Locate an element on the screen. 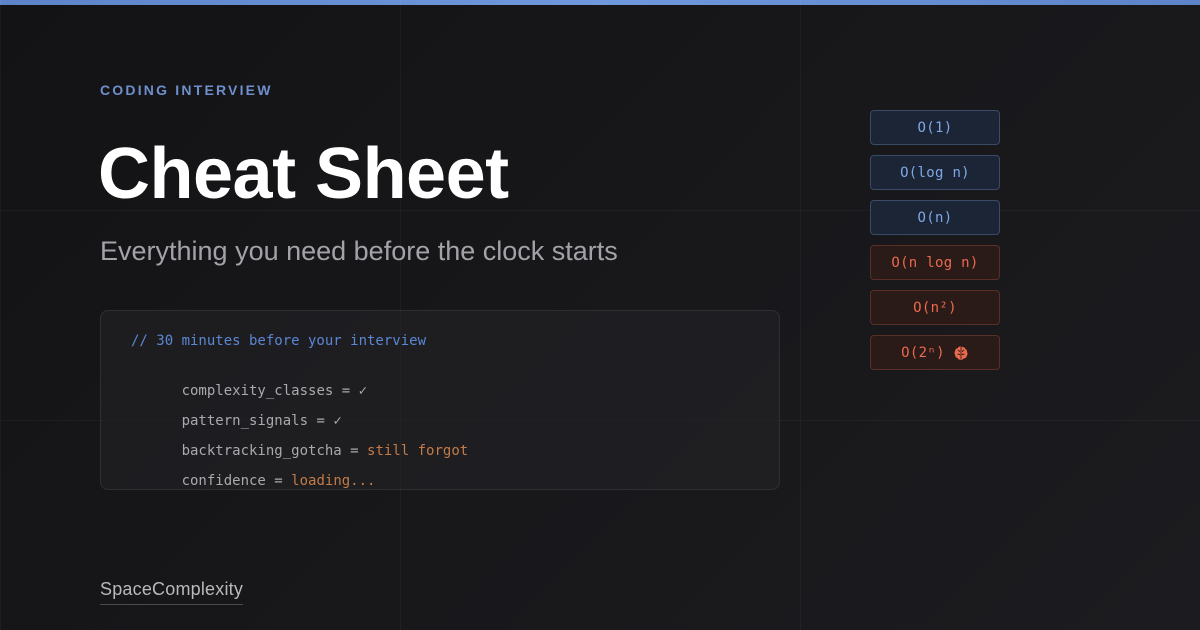  complexity-label: O(1) is located at coordinates (935, 127).